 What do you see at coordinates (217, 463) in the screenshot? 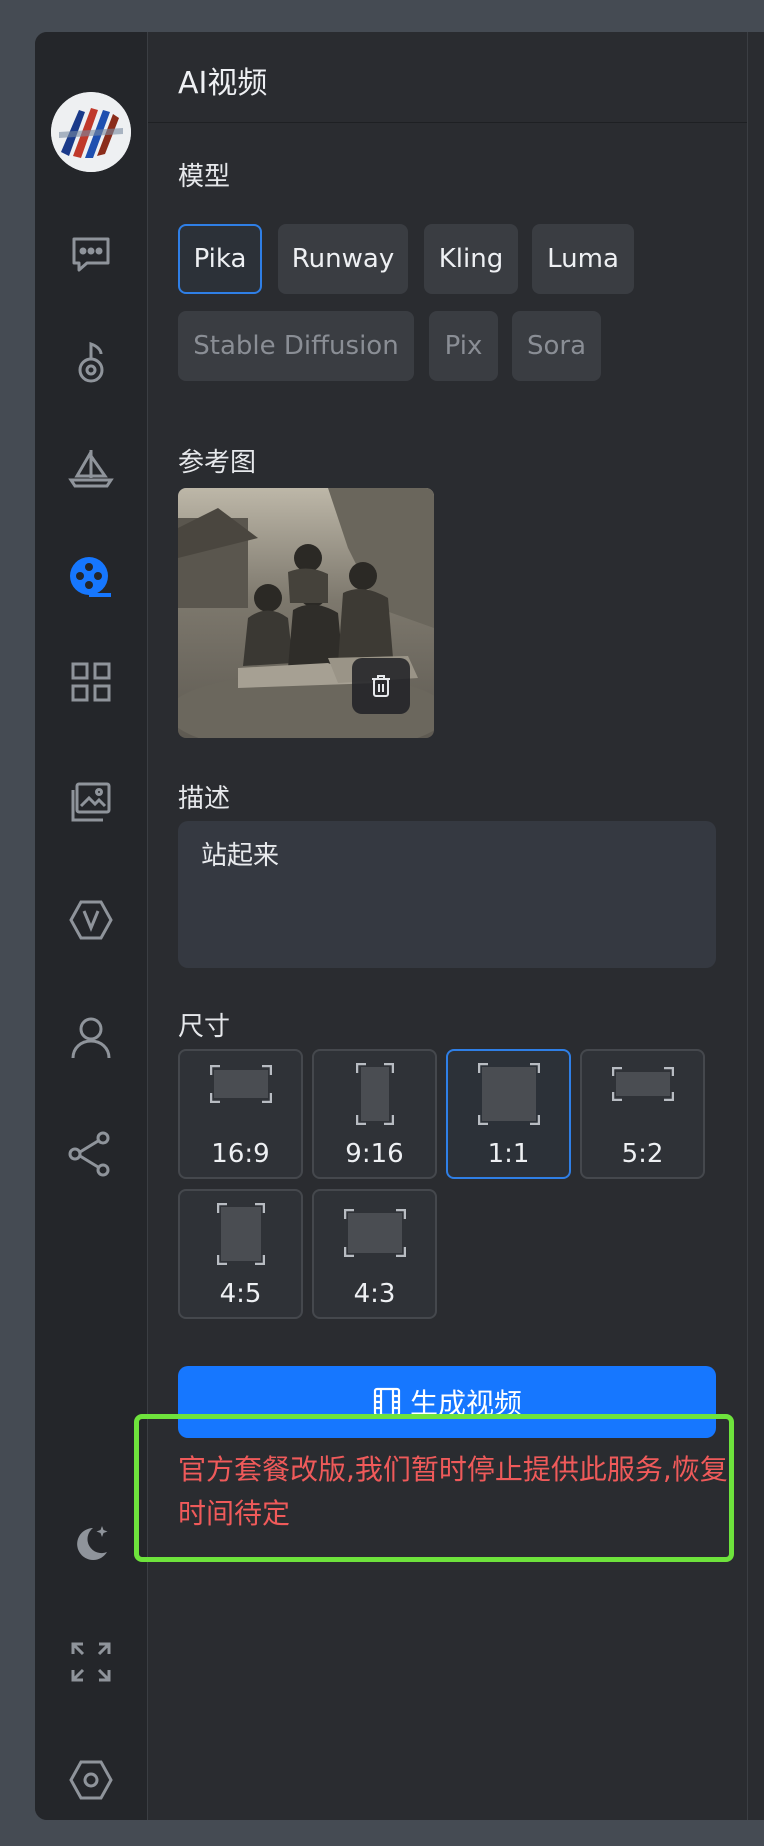
I see `reference-label: 参考图` at bounding box center [217, 463].